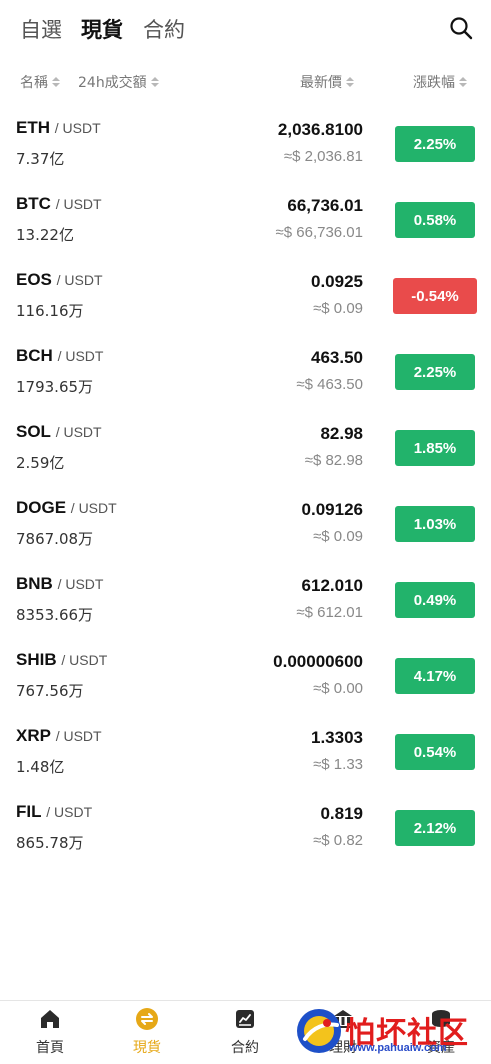 This screenshot has width=491, height=1064. Describe the element at coordinates (34, 355) in the screenshot. I see `base-symbol: BCH` at that location.